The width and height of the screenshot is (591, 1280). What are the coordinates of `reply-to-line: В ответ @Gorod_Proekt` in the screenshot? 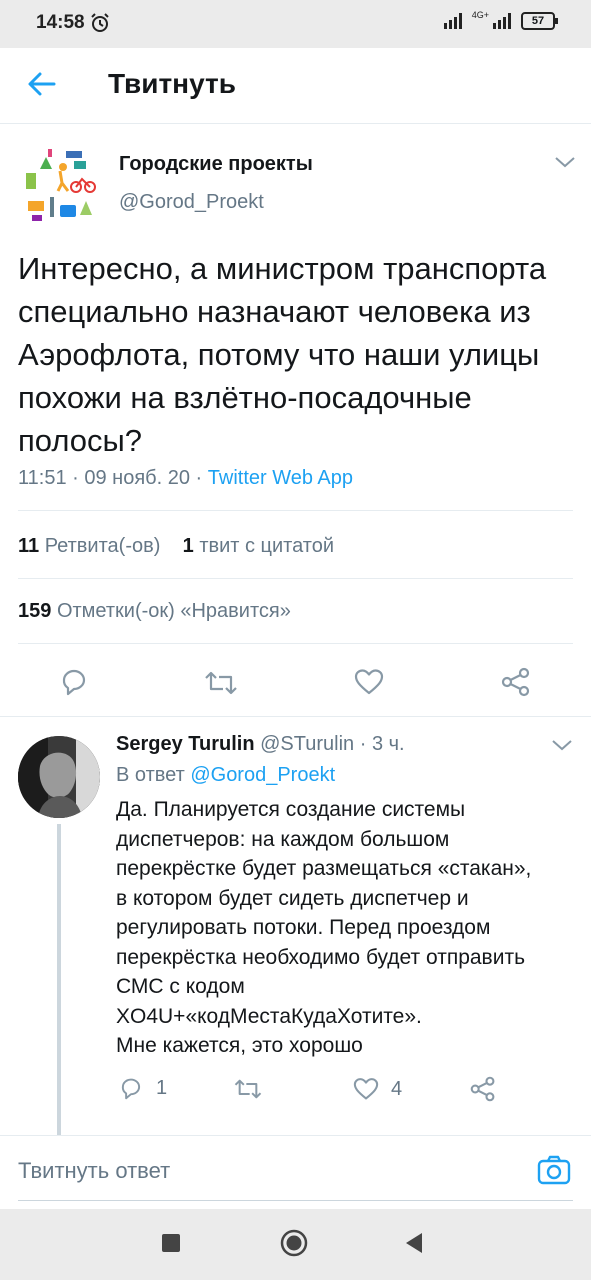 It's located at (225, 775).